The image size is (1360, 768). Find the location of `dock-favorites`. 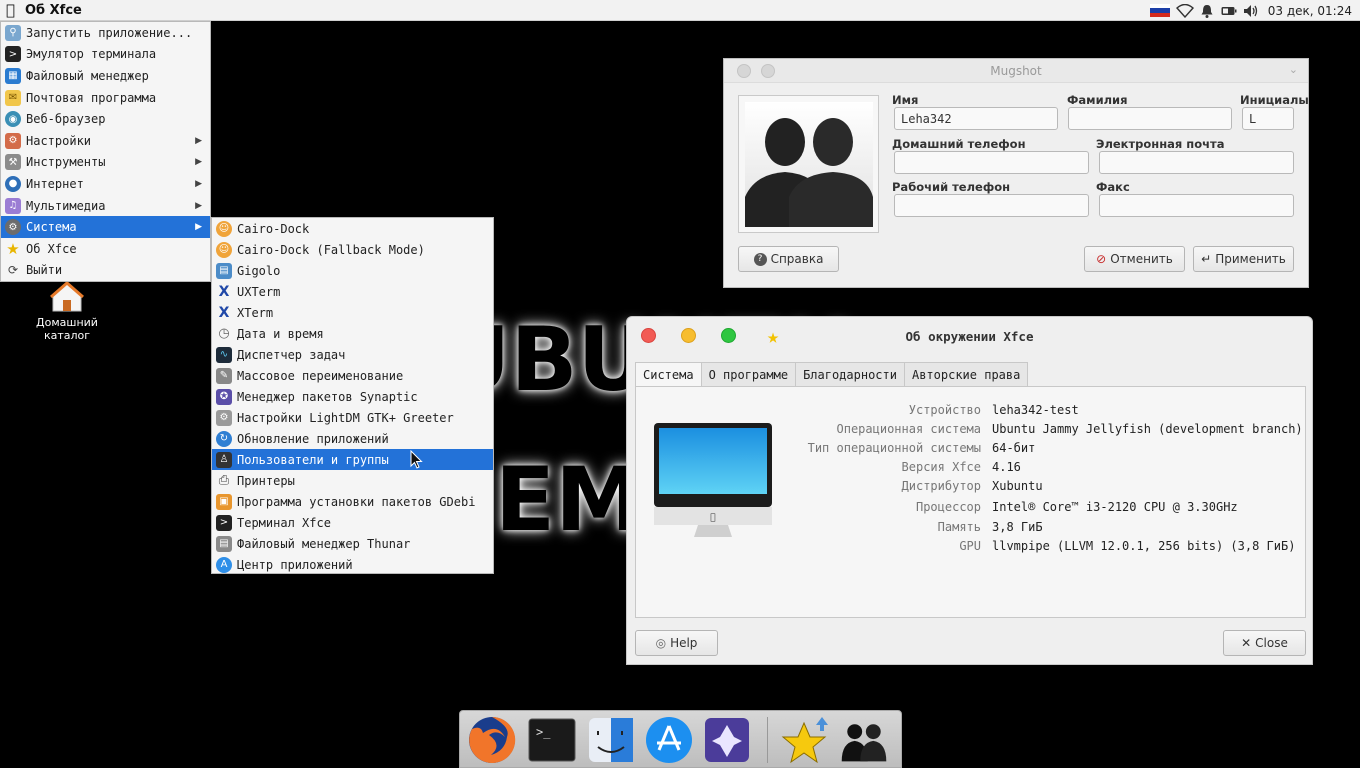

dock-favorites is located at coordinates (804, 740).